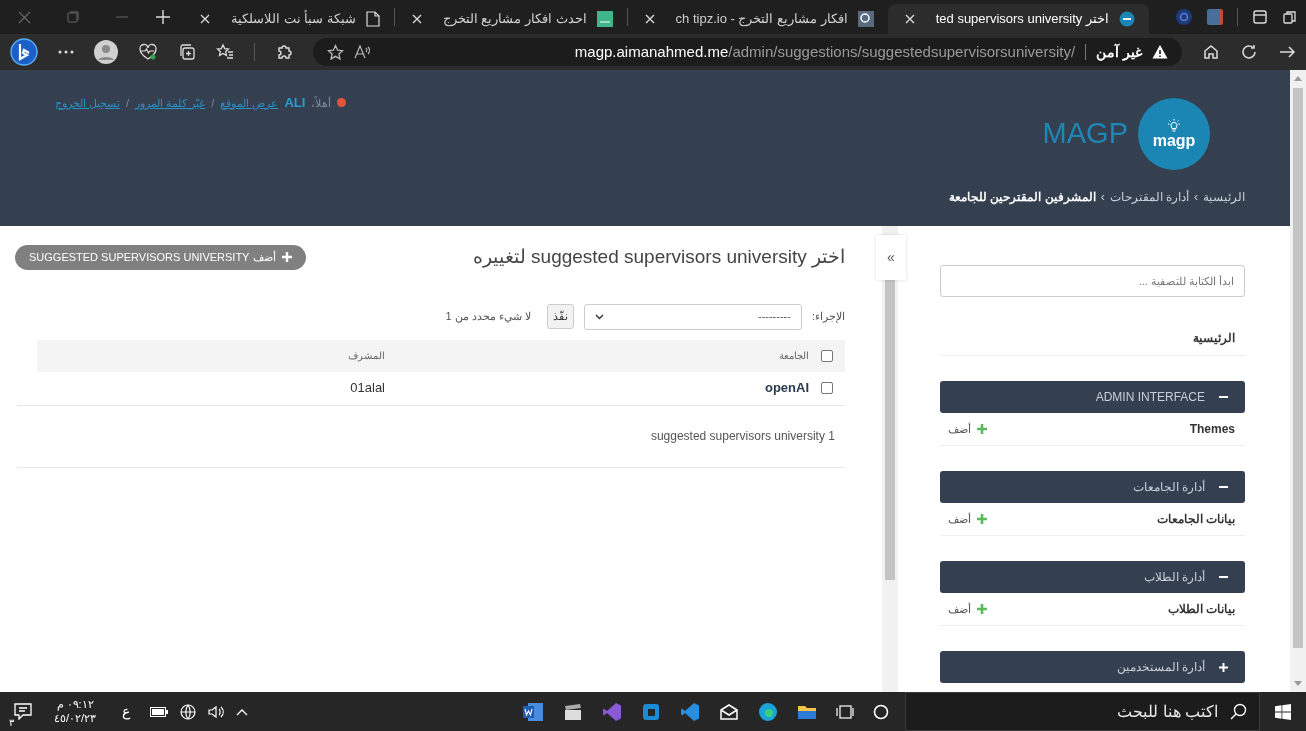 This screenshot has width=1306, height=731. Describe the element at coordinates (362, 52) in the screenshot. I see `read-aloud-icon` at that location.